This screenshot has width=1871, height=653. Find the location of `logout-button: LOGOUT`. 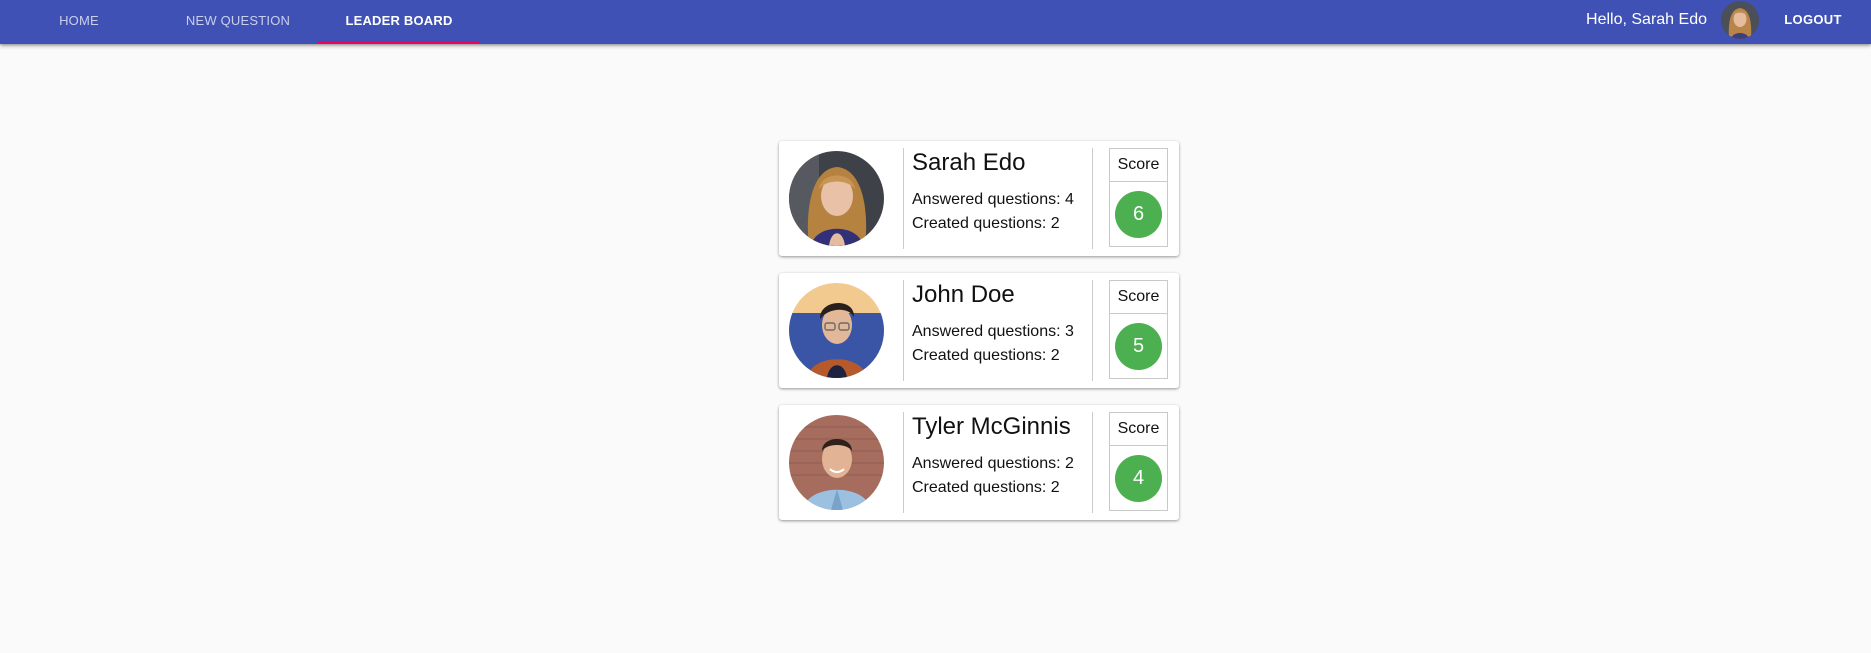

logout-button: LOGOUT is located at coordinates (1813, 20).